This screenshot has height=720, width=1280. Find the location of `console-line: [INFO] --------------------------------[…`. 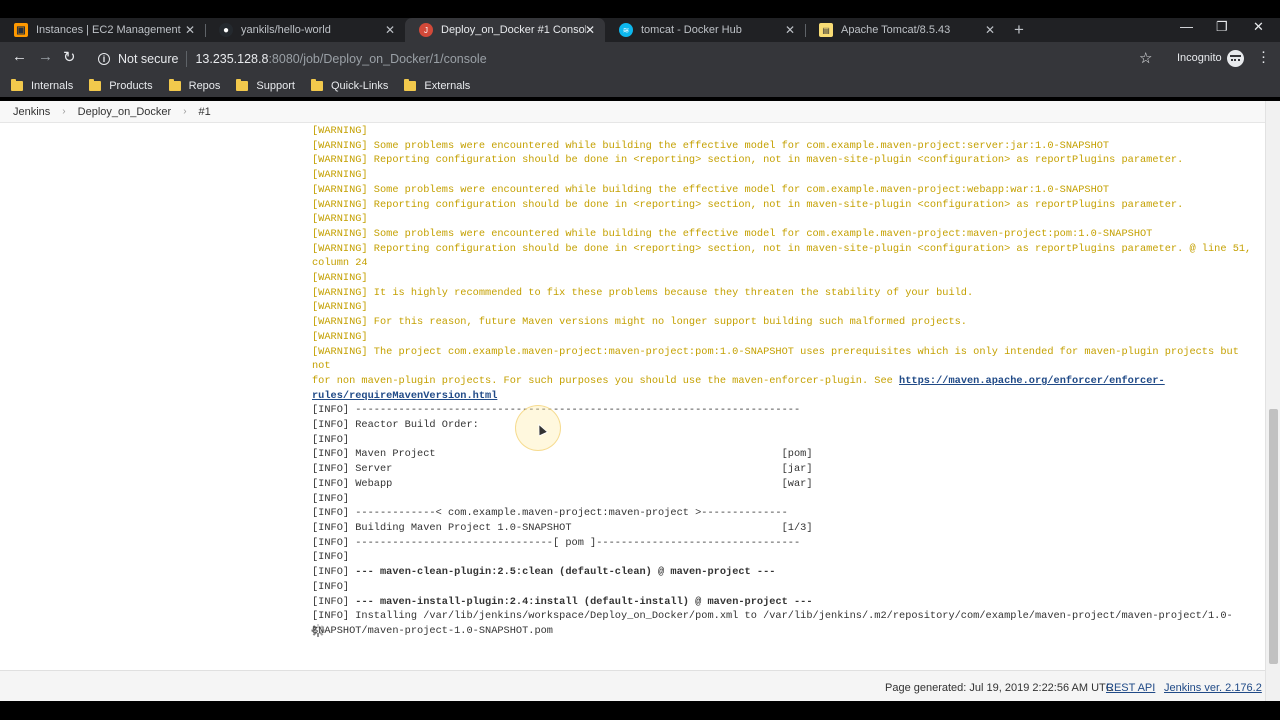

console-line: [INFO] --------------------------------[… is located at coordinates (782, 543).